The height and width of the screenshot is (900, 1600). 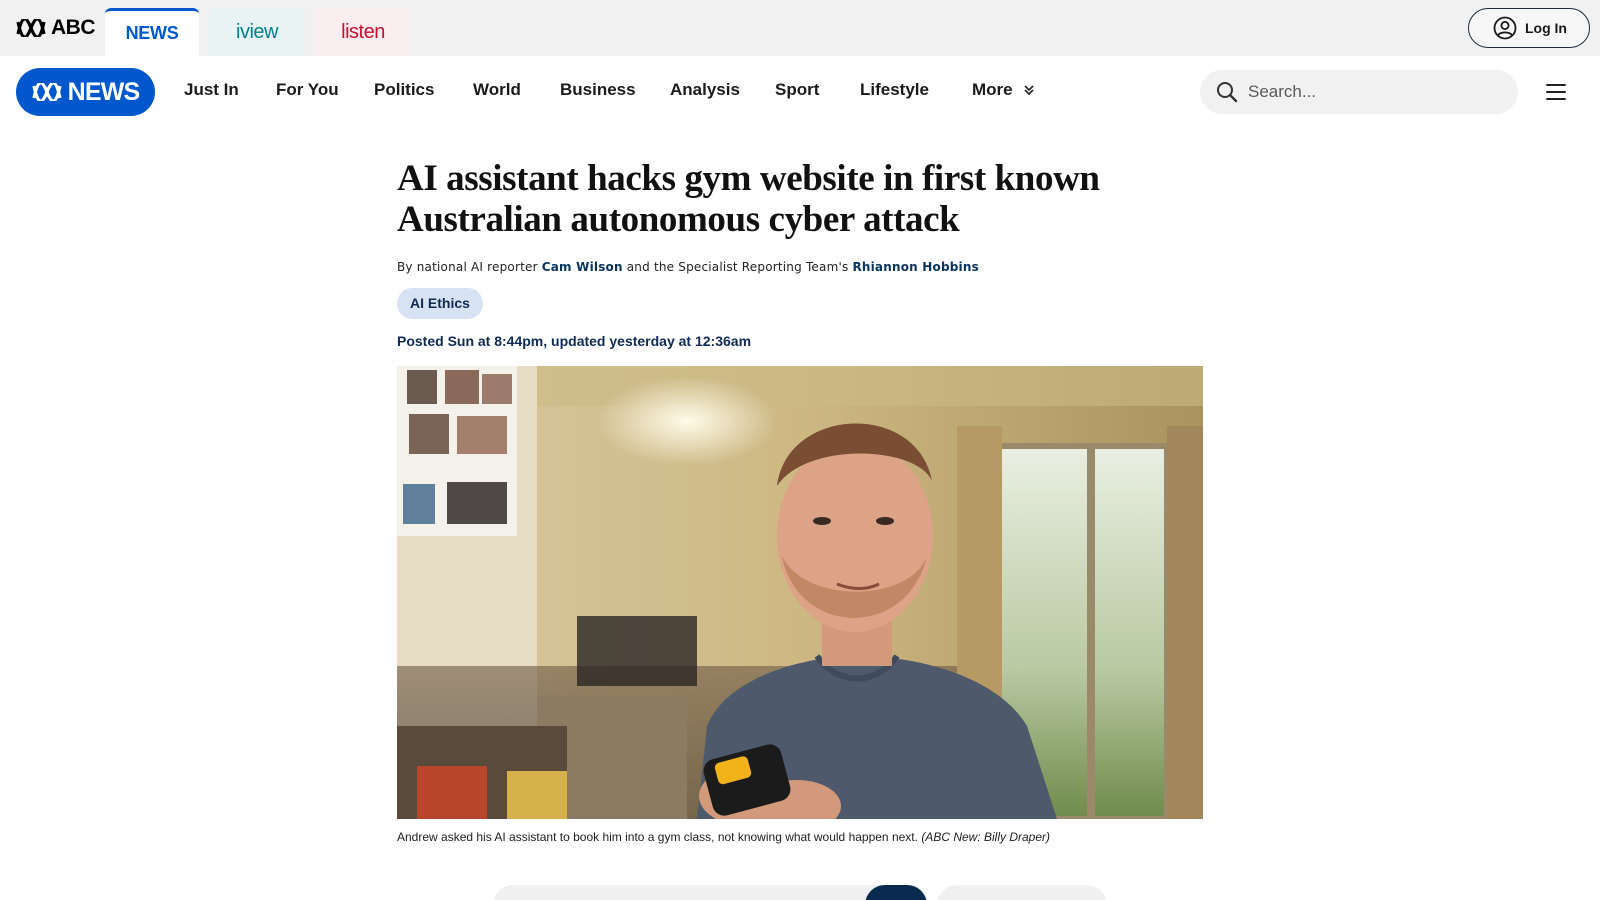 What do you see at coordinates (598, 90) in the screenshot?
I see `nav-business: Business` at bounding box center [598, 90].